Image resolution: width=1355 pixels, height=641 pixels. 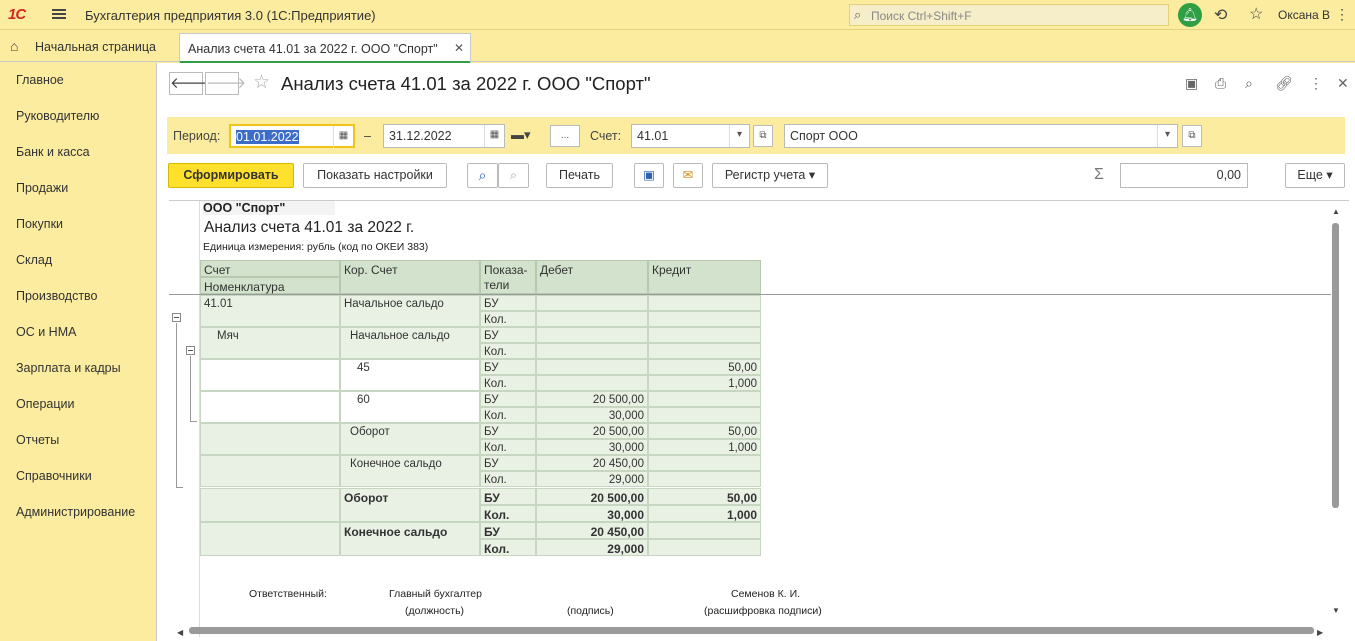 I want to click on sidebar-item-bank: Банк и касса, so click(x=53, y=152).